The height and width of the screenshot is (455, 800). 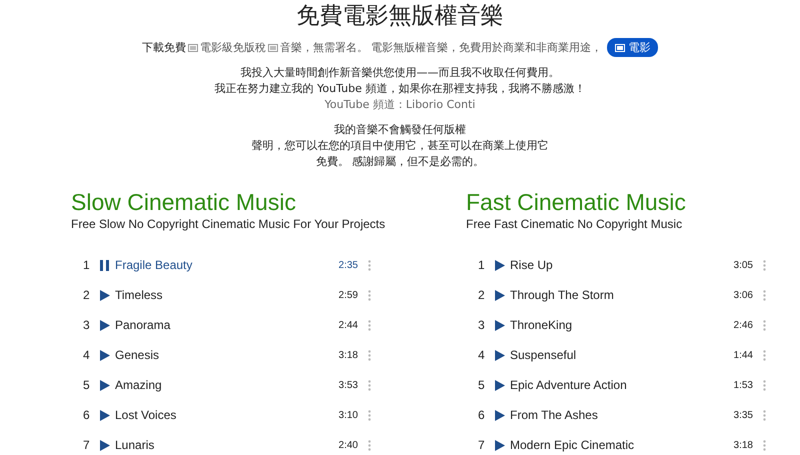 What do you see at coordinates (227, 385) in the screenshot?
I see `track-title: Amazing` at bounding box center [227, 385].